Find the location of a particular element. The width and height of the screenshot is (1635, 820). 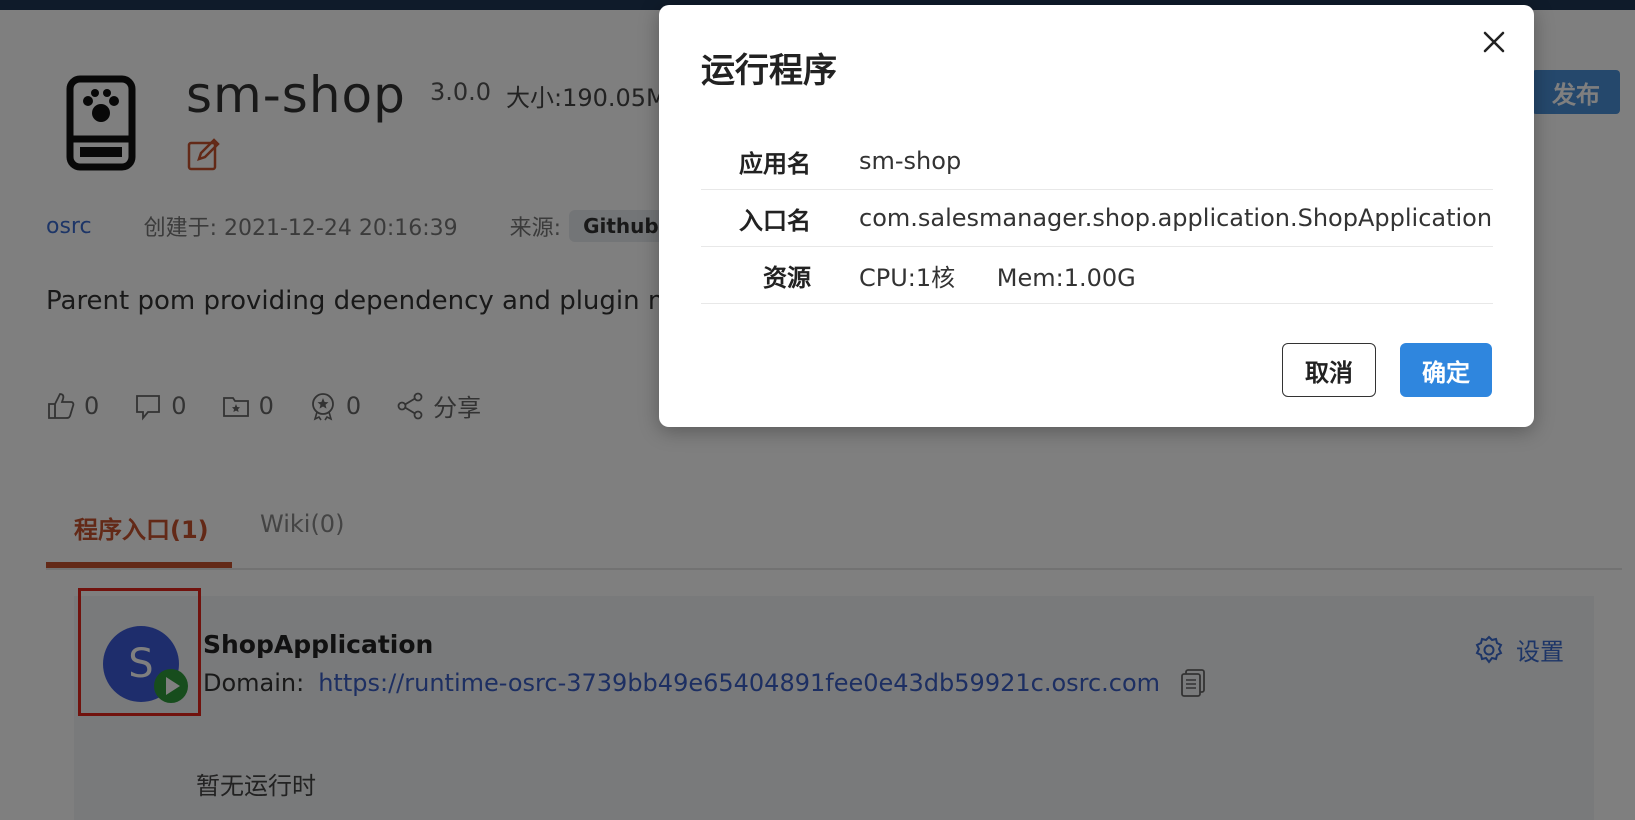

info-value: CPU:1核 Mem:1.00G is located at coordinates (997, 275).